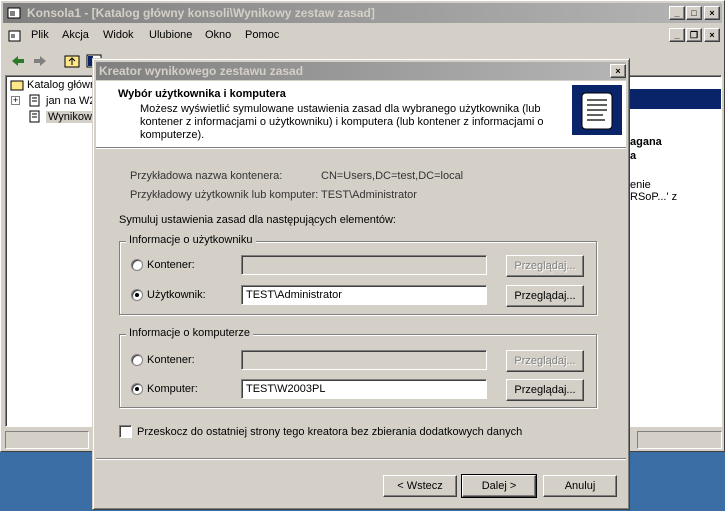 The image size is (725, 511). Describe the element at coordinates (61, 85) in the screenshot. I see `tree-item-root: Katalog główn` at that location.